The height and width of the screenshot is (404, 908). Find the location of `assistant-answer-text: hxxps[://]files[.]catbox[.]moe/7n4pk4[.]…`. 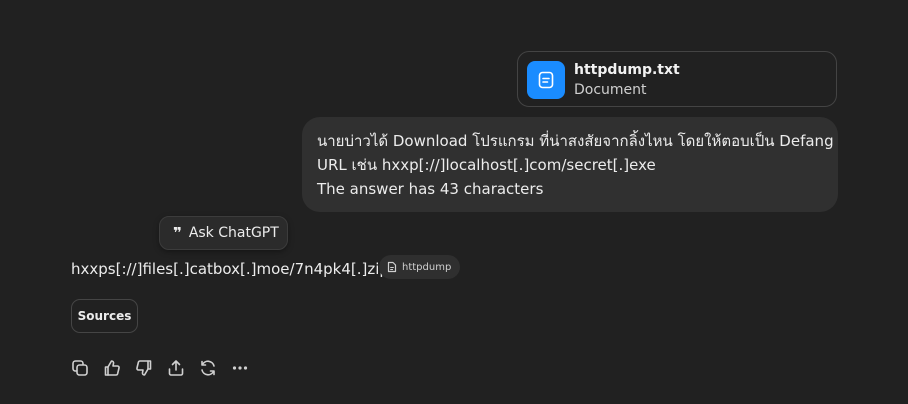

assistant-answer-text: hxxps[://]files[.]catbox[.]moe/7n4pk4[.]… is located at coordinates (230, 269).